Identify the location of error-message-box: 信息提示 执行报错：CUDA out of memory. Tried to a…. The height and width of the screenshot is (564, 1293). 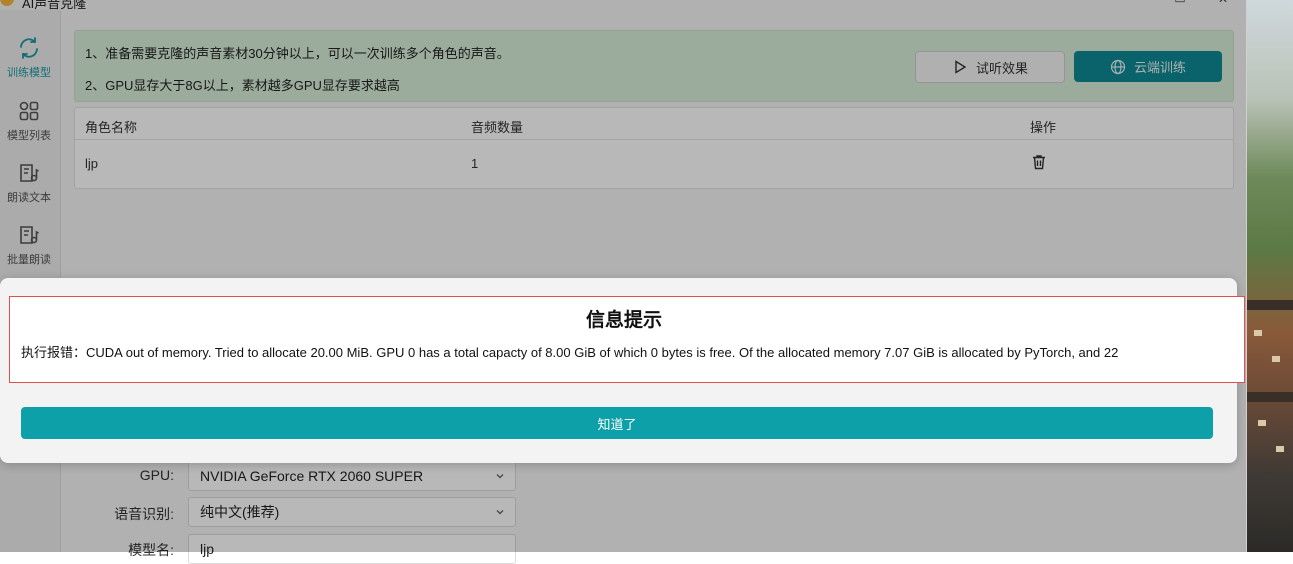
(627, 339).